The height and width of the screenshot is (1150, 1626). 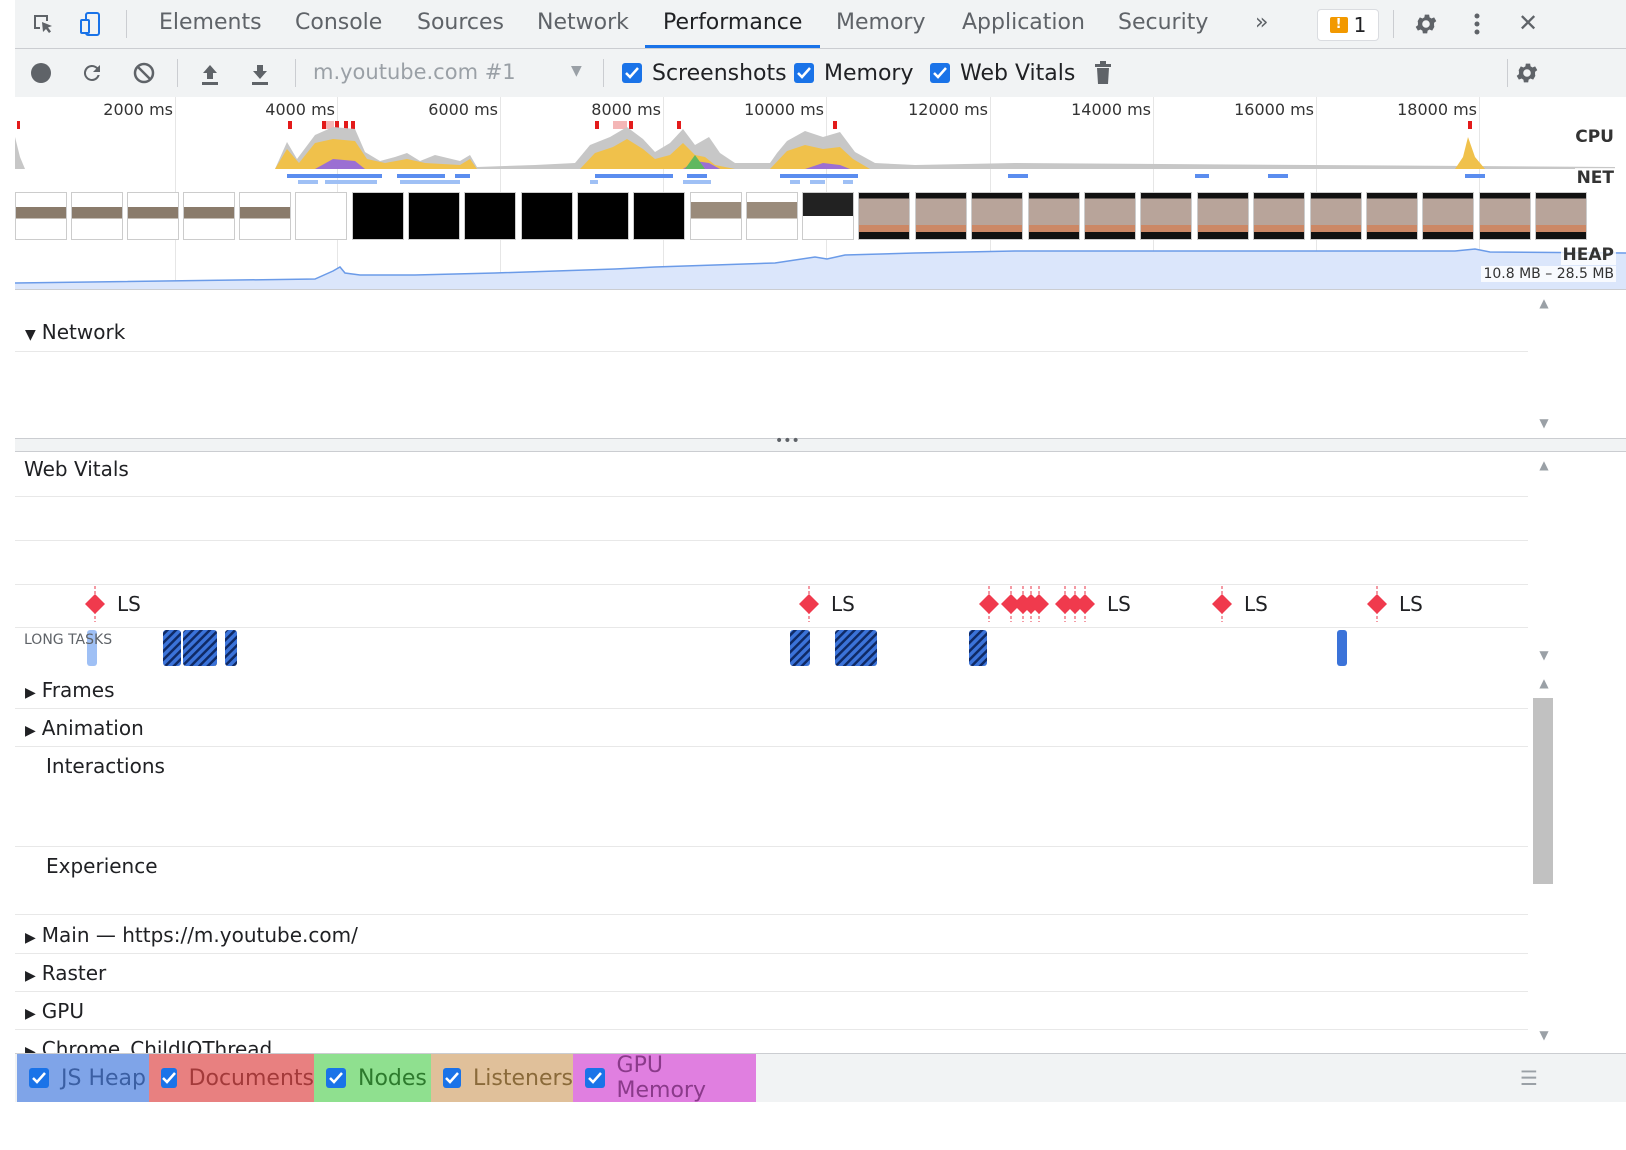 What do you see at coordinates (372, 1078) in the screenshot?
I see `nodes-counter-checkbox: Nodes` at bounding box center [372, 1078].